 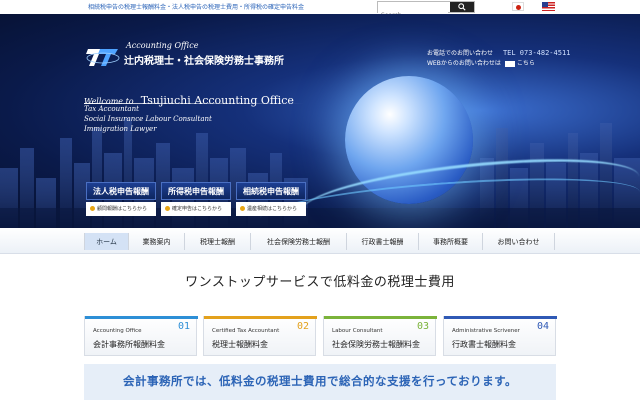 I want to click on phone-contact: お電話でのお問い合わせ TEL 073-482-4511, so click(x=498, y=52).